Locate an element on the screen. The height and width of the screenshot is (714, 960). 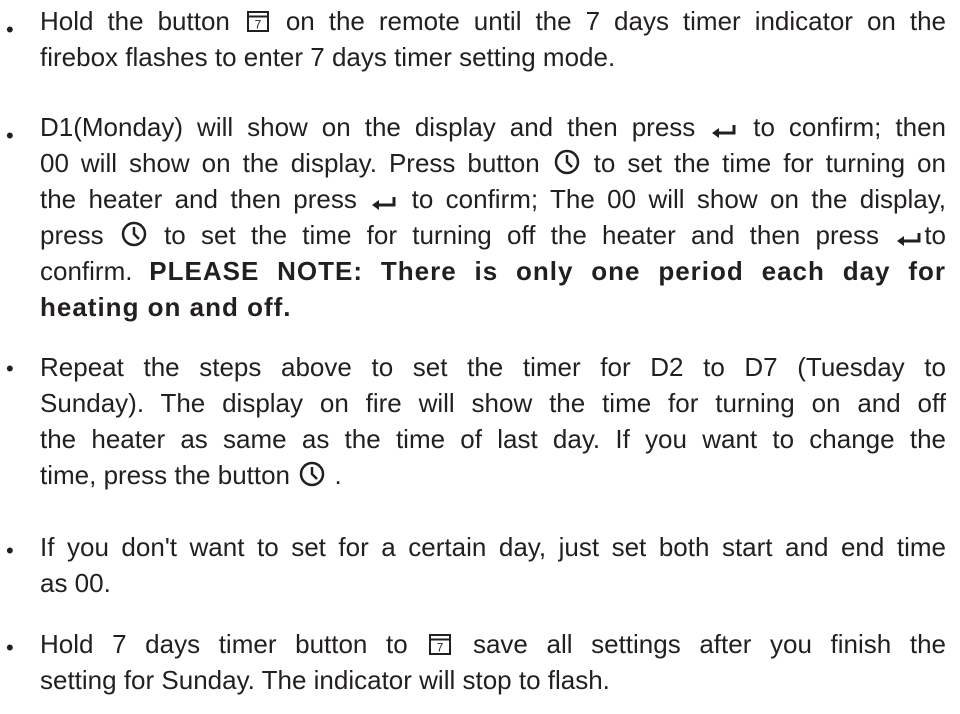
text-line: time, press the button . is located at coordinates (493, 475).